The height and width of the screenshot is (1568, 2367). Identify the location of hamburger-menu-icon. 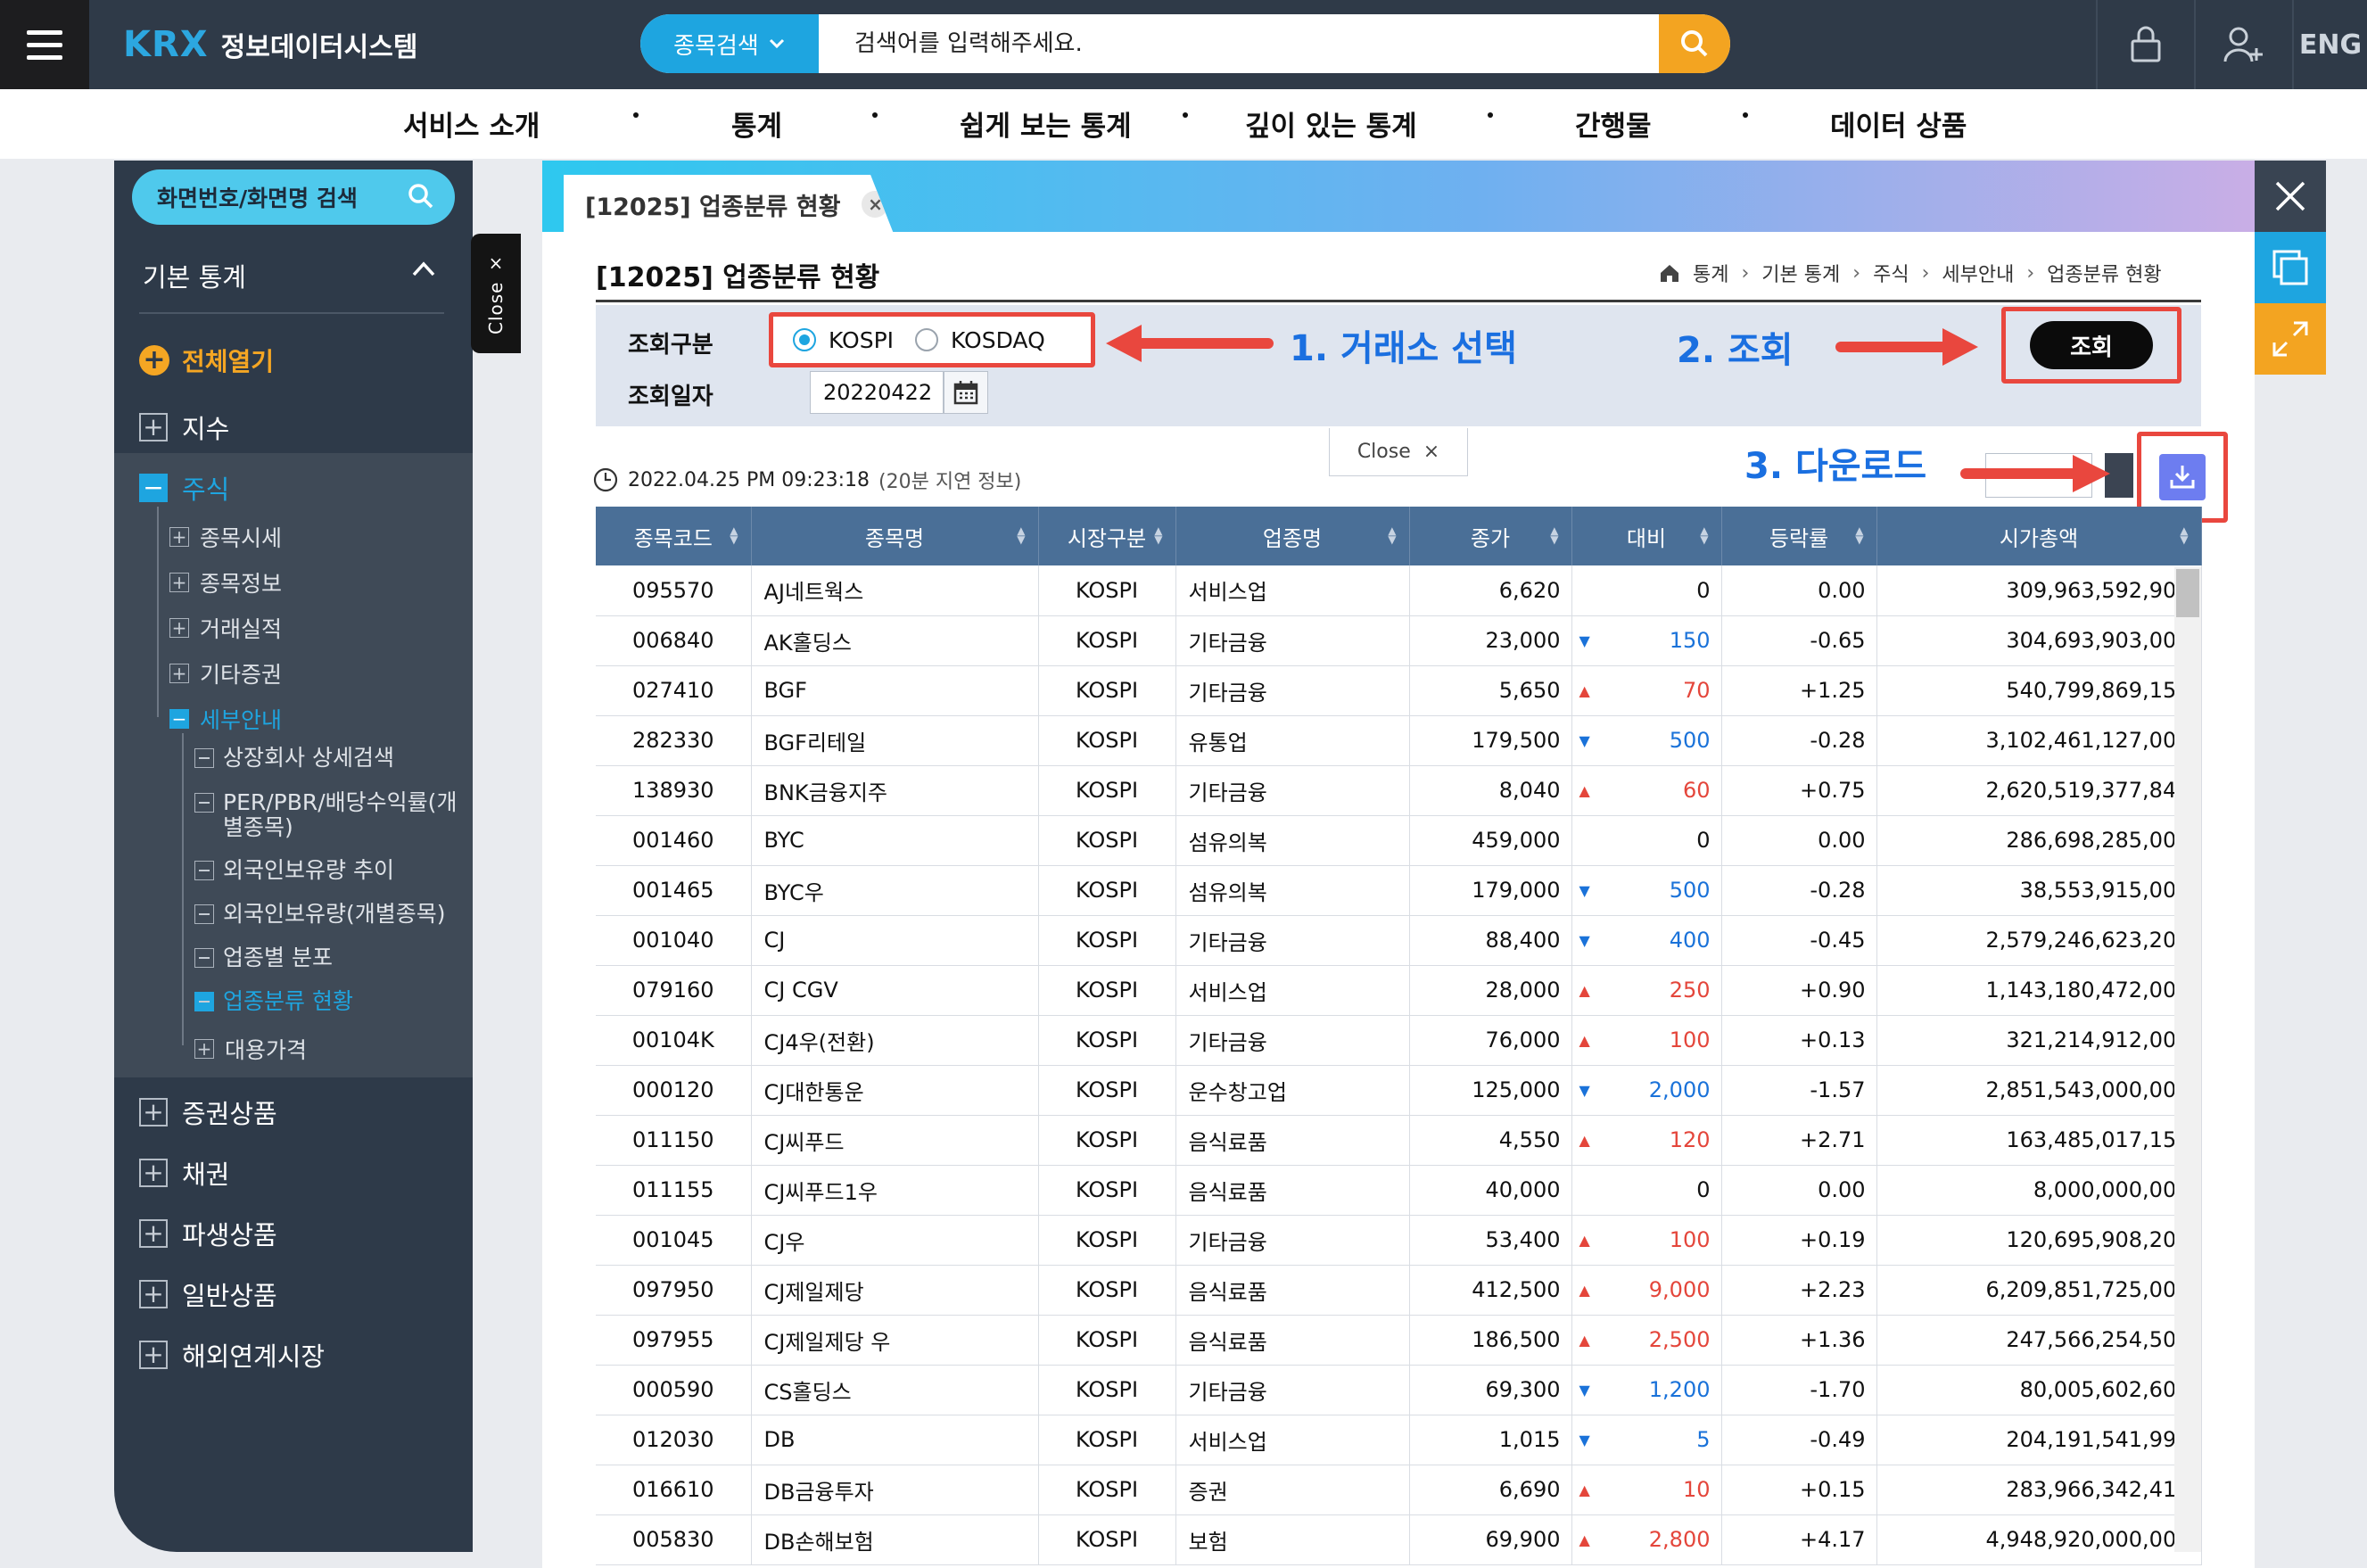
(44, 44).